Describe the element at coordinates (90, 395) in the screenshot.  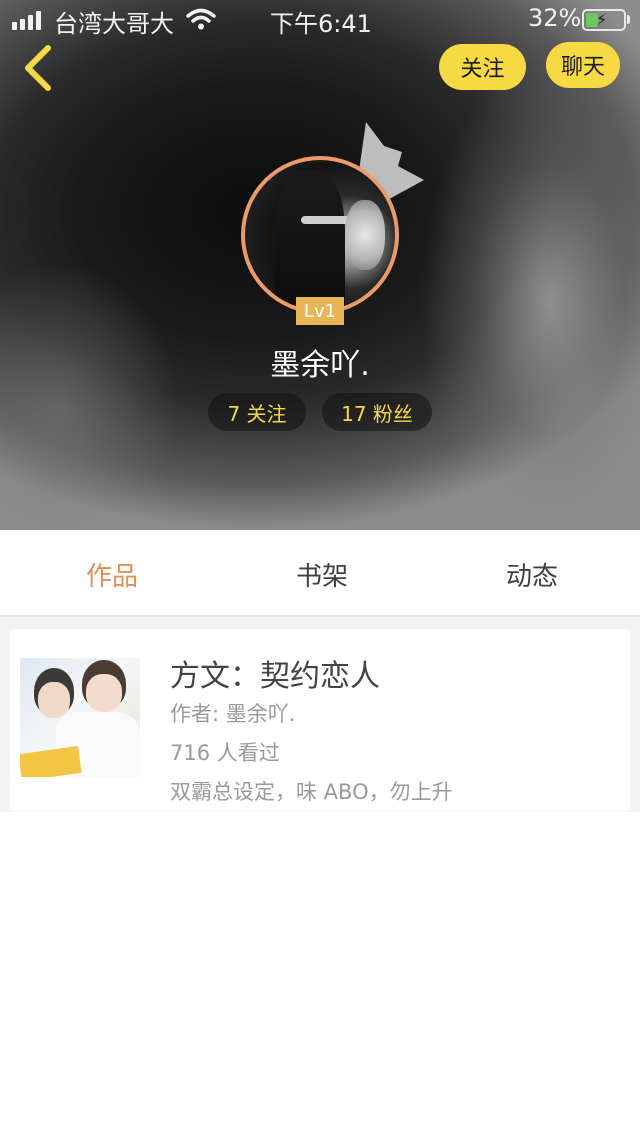
I see `background-glow-left` at that location.